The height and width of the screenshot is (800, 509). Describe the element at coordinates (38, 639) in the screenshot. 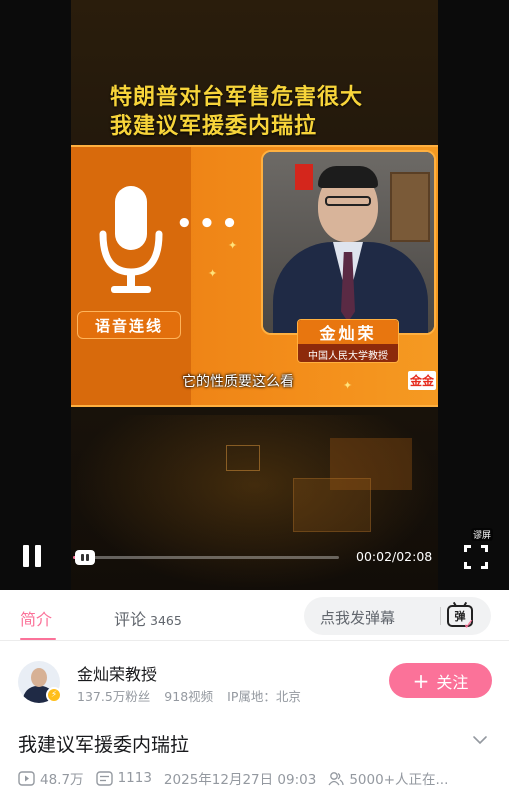

I see `tab-active-indicator` at that location.